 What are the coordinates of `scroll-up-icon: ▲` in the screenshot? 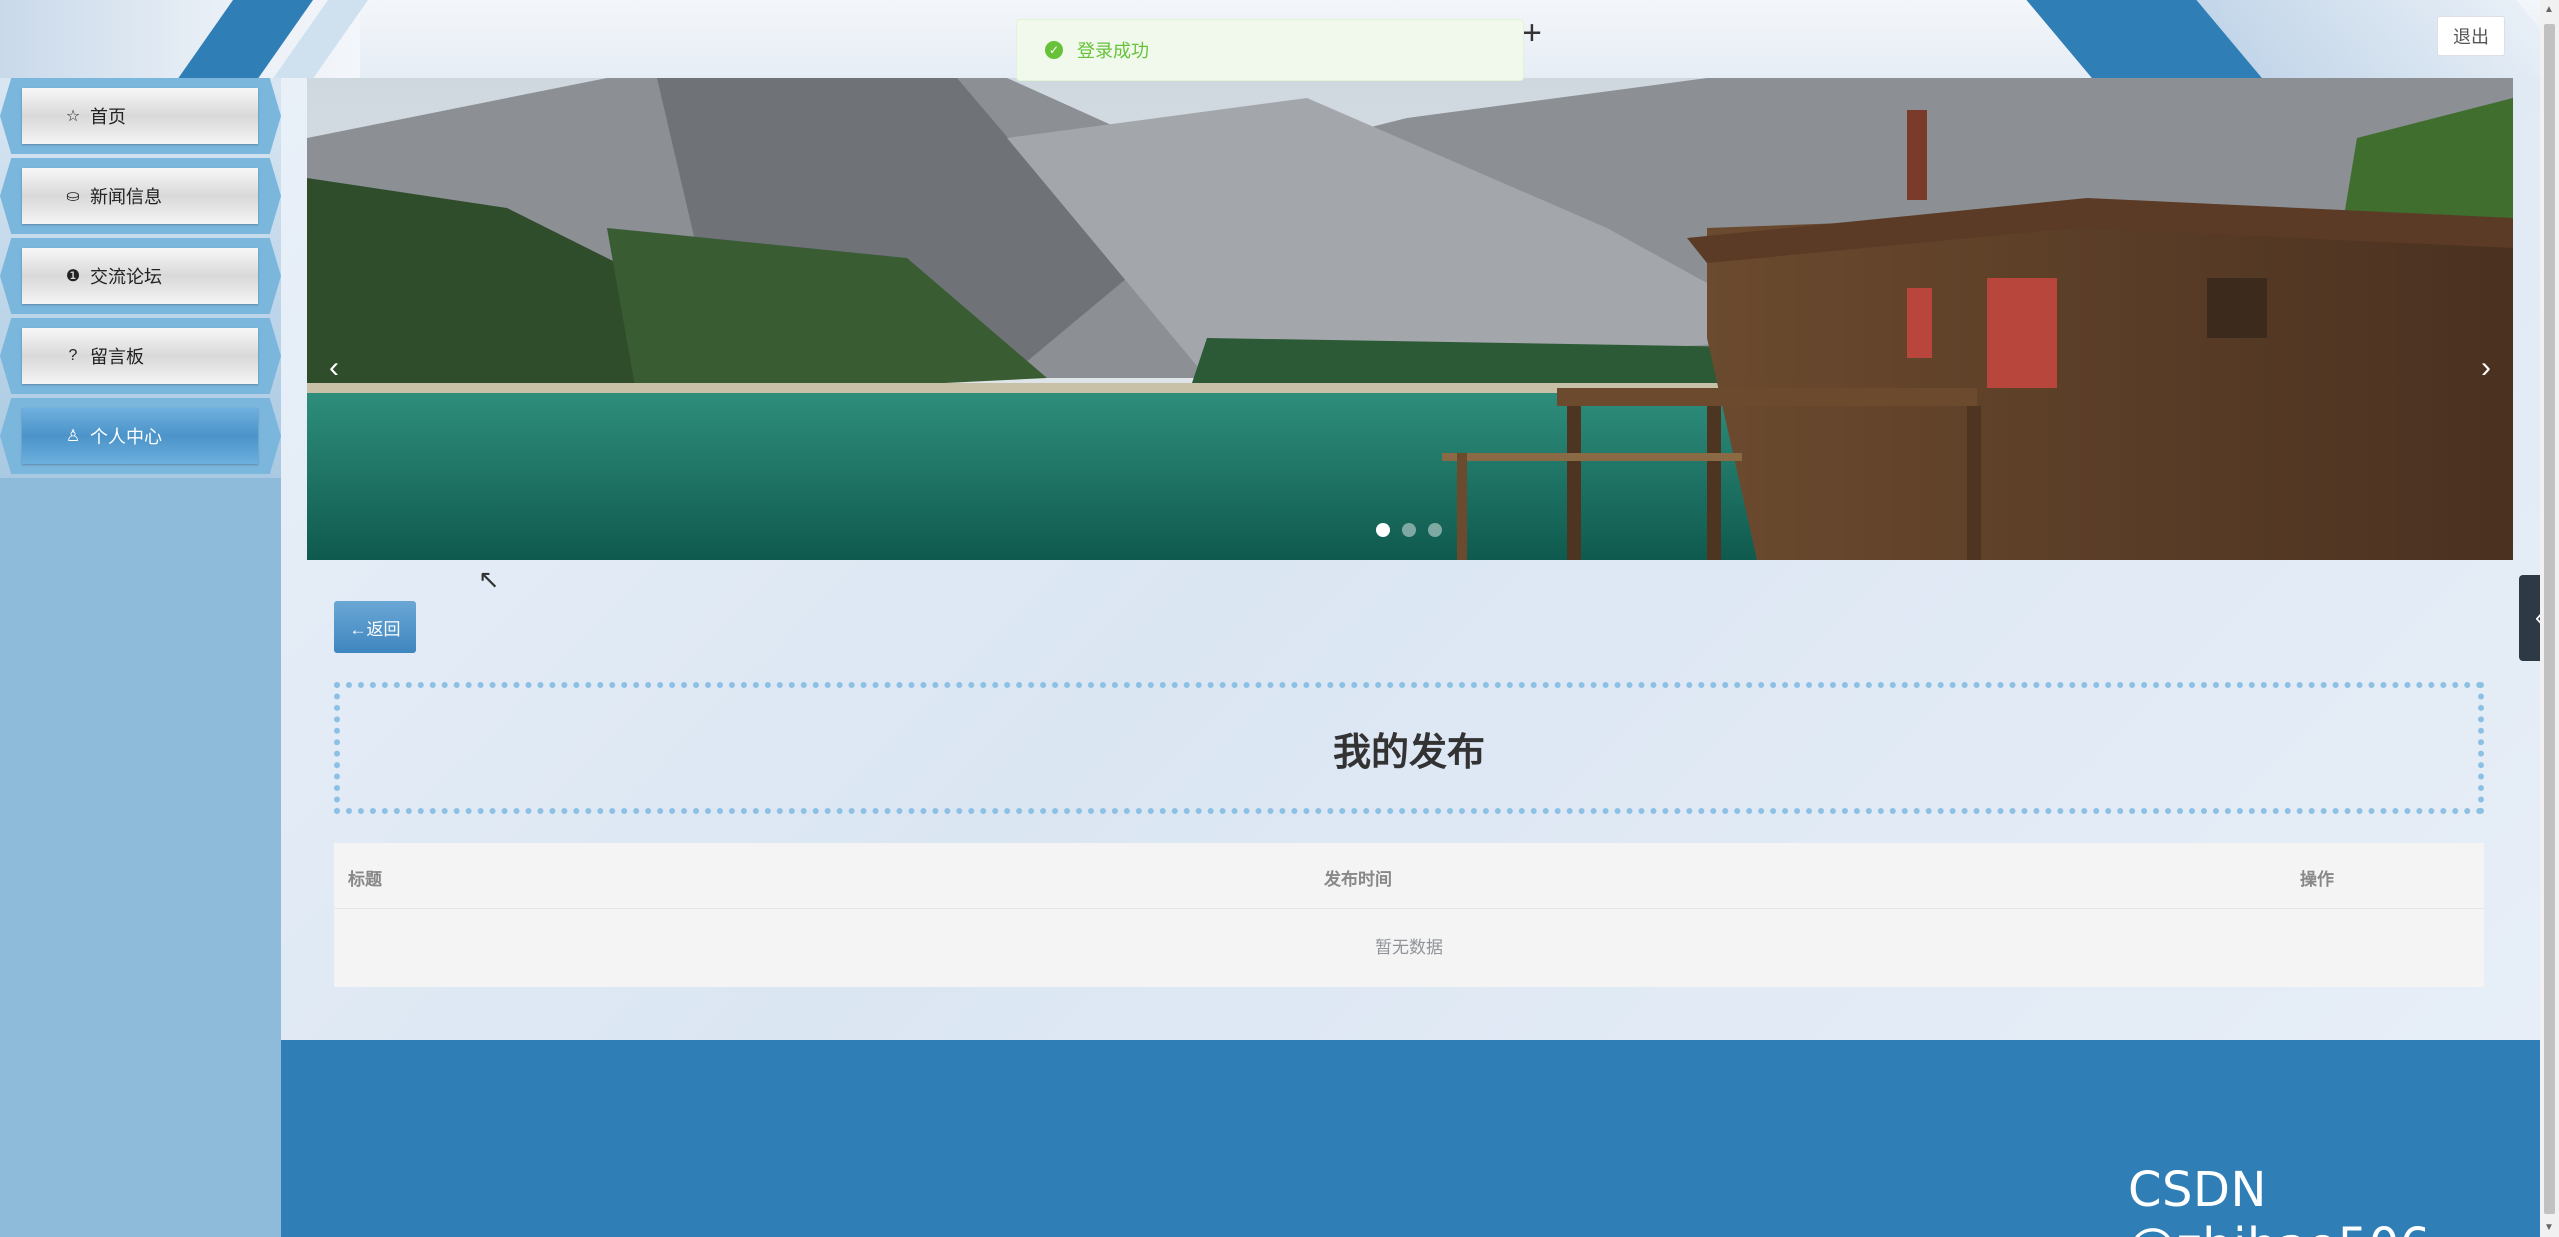 It's located at (2549, 9).